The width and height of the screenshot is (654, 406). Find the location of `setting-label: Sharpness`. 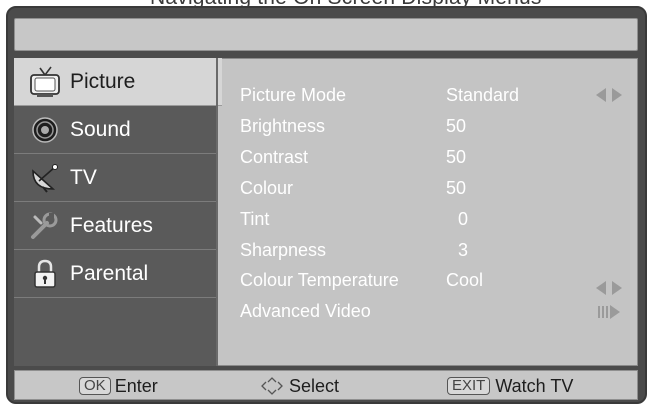

setting-label: Sharpness is located at coordinates (283, 249).